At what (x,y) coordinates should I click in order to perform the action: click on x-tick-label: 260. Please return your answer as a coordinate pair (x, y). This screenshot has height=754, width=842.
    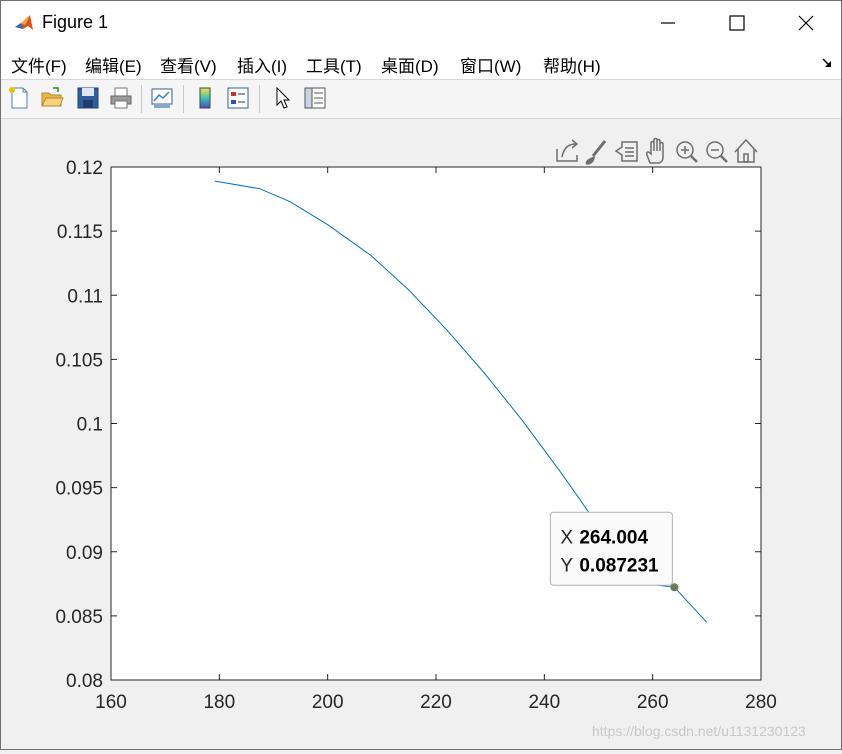
    Looking at the image, I should click on (653, 702).